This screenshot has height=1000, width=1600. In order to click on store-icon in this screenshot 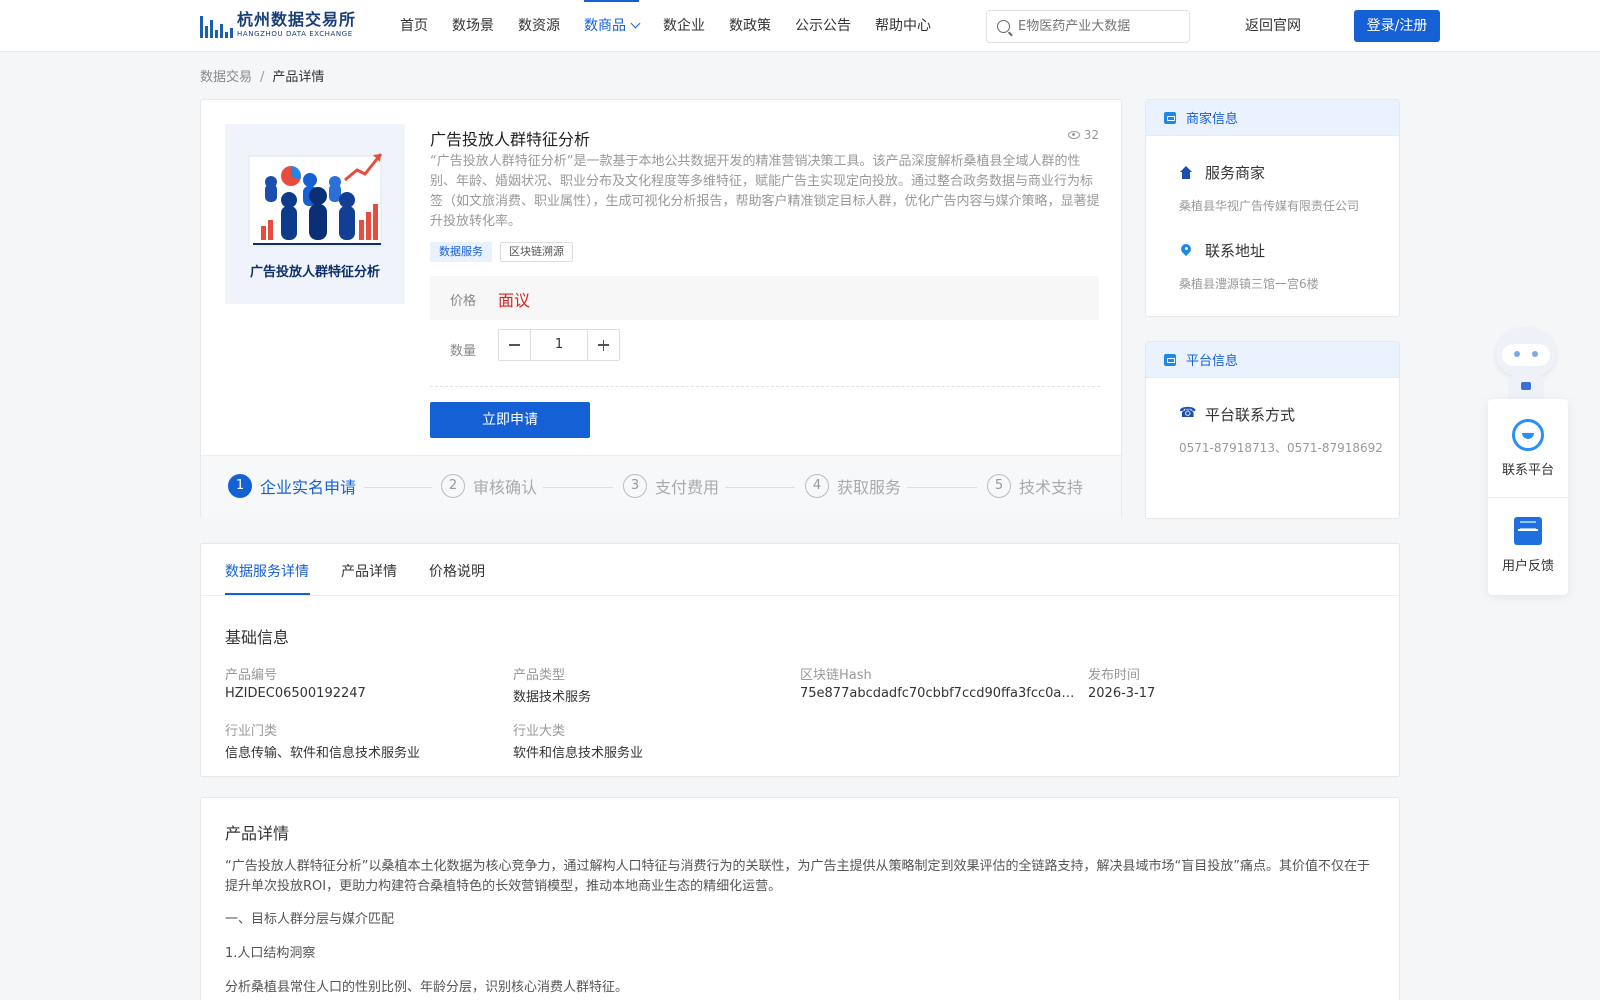, I will do `click(1170, 117)`.